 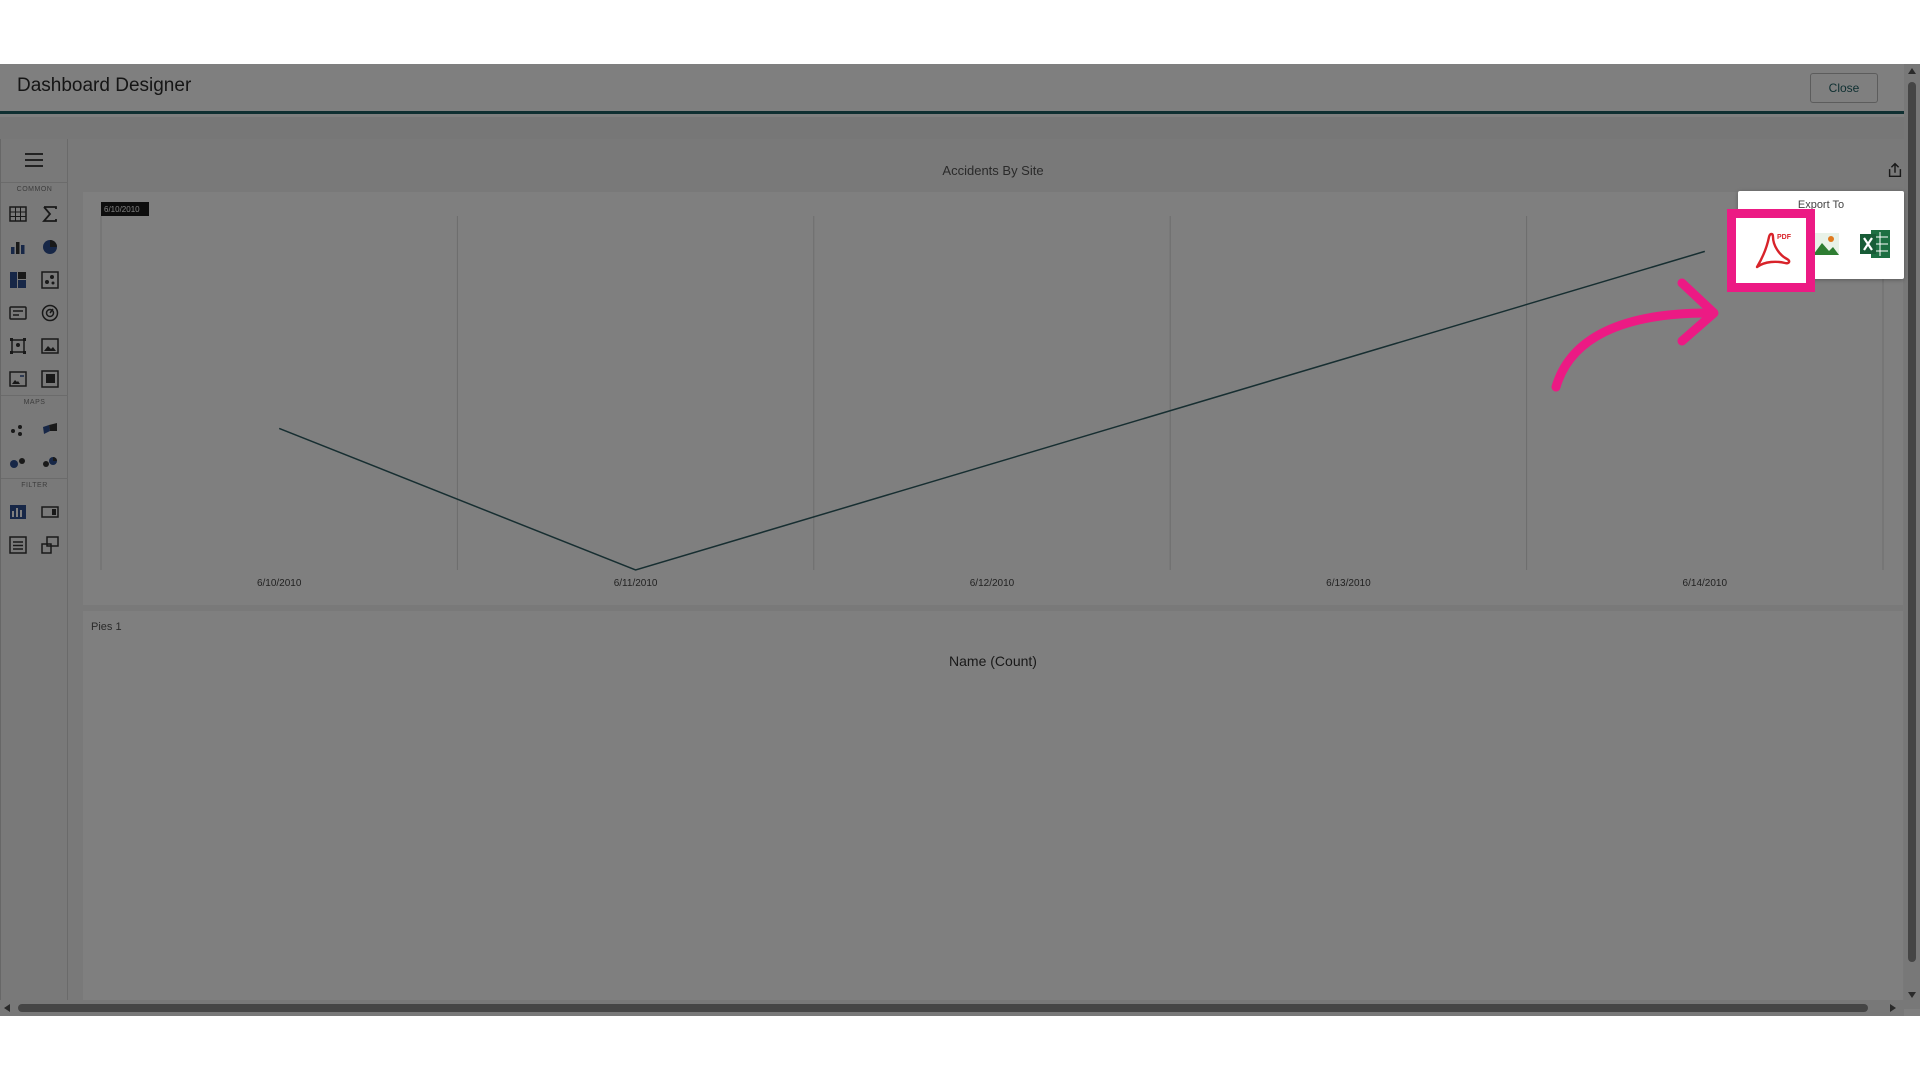 What do you see at coordinates (18, 313) in the screenshot?
I see `card-widget-icon` at bounding box center [18, 313].